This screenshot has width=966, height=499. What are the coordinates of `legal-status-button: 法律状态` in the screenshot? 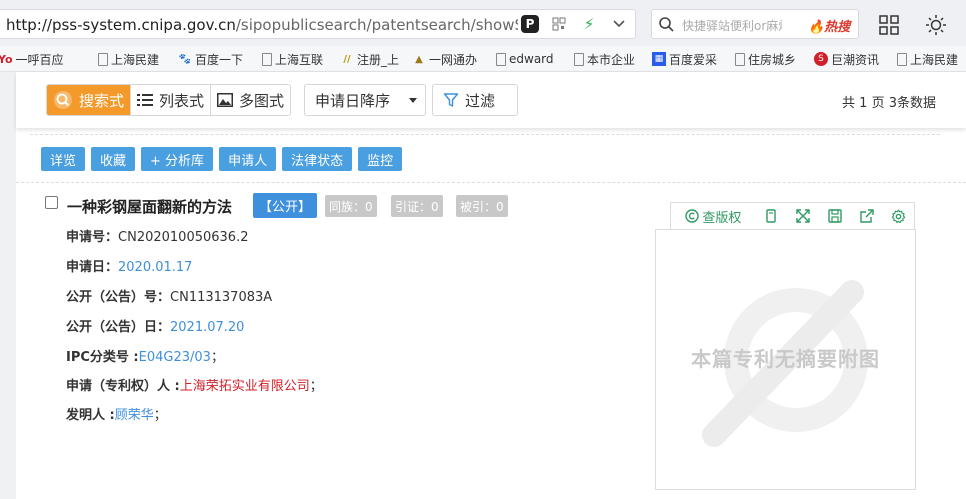 It's located at (317, 159).